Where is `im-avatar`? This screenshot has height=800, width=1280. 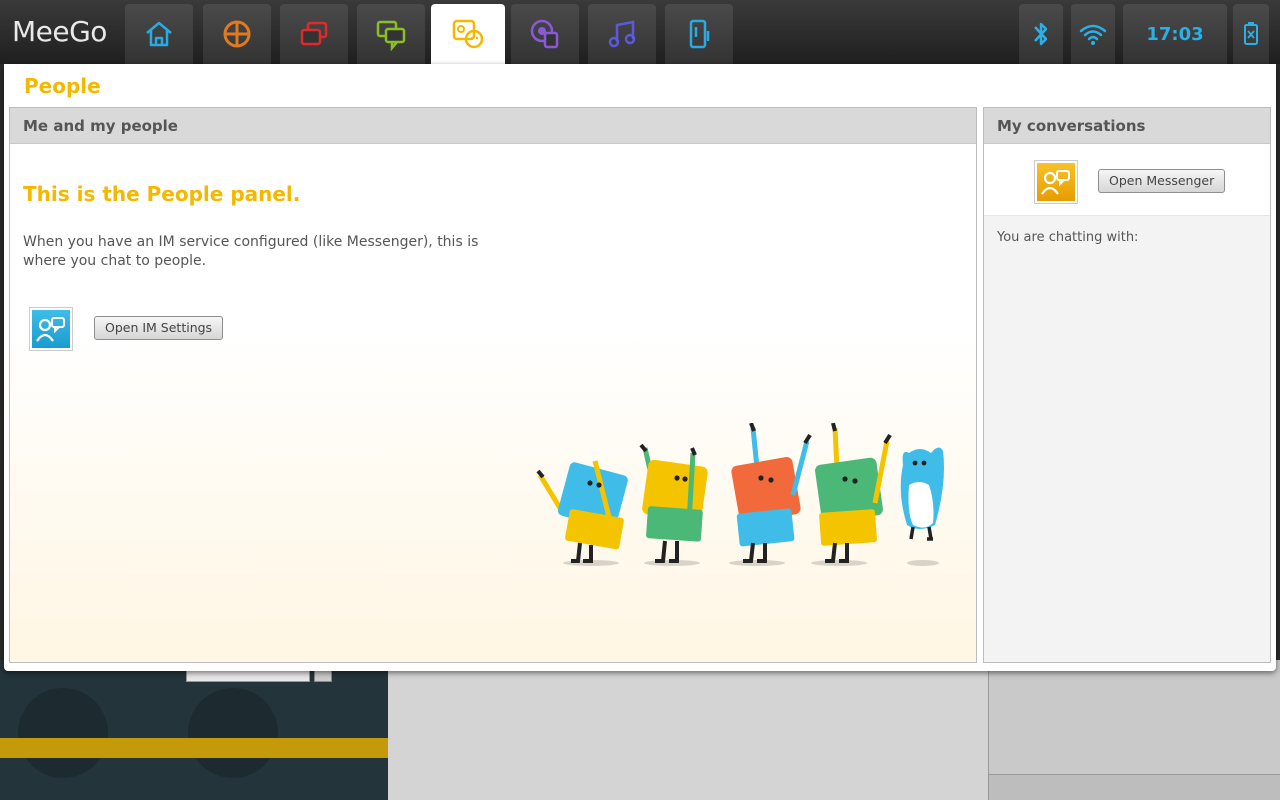
im-avatar is located at coordinates (51, 329).